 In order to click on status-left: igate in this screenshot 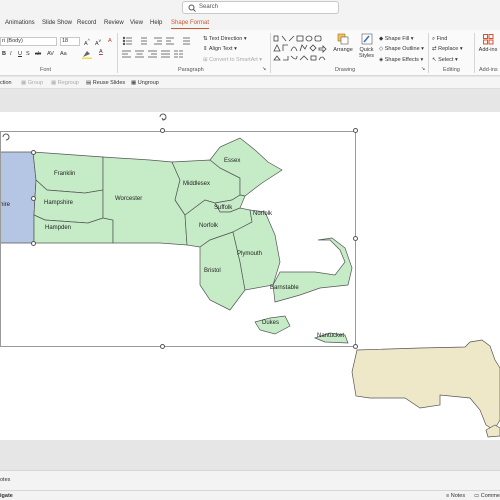, I will do `click(6, 496)`.